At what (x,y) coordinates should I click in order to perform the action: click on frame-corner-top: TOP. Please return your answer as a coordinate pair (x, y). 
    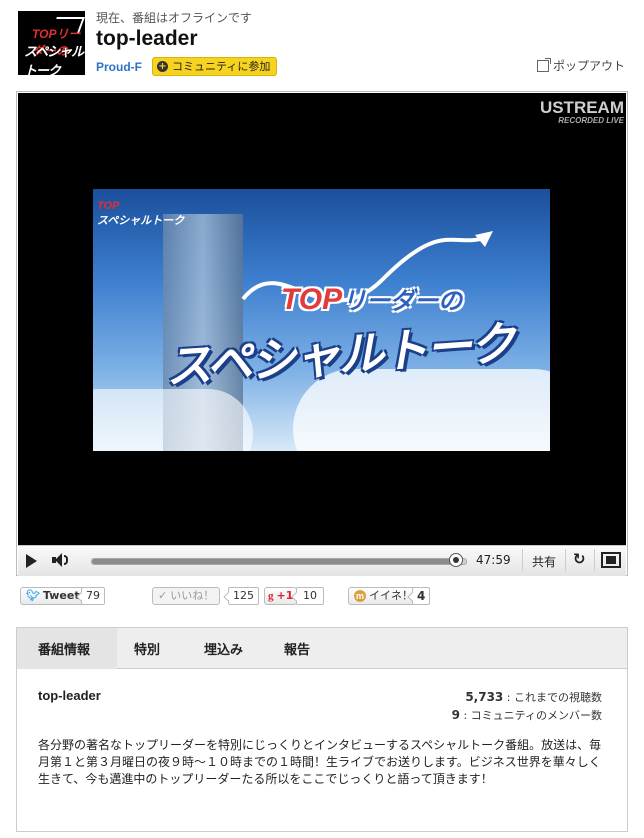
    Looking at the image, I should click on (108, 206).